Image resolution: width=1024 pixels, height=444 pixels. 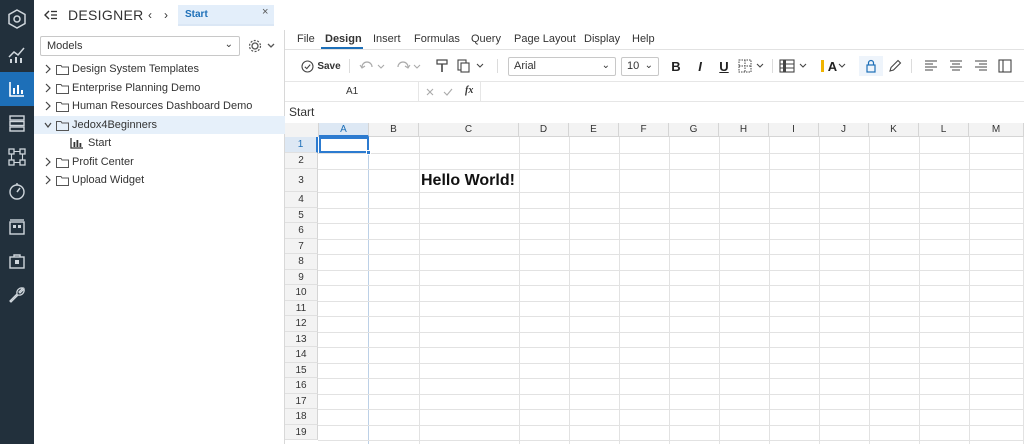 I want to click on undo-button, so click(x=373, y=66).